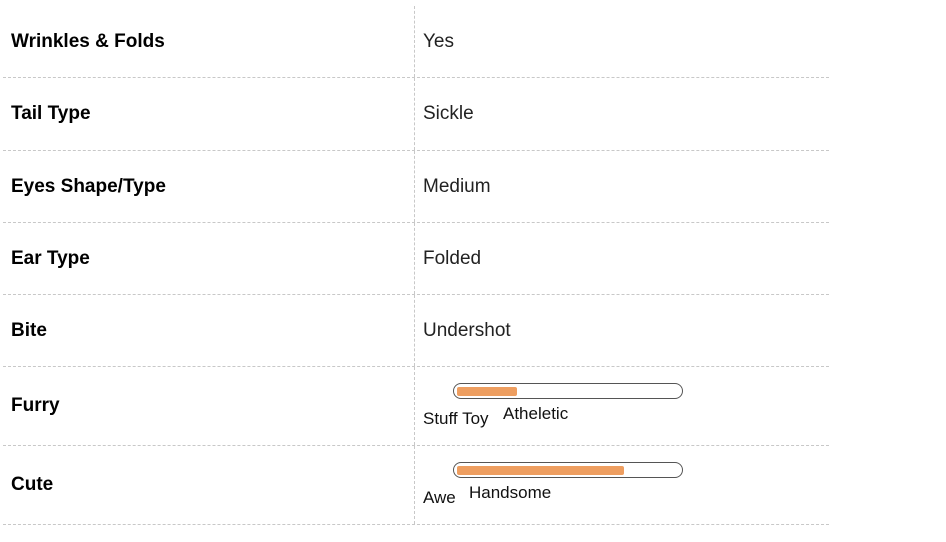 This screenshot has height=542, width=946. What do you see at coordinates (209, 41) in the screenshot?
I see `trait-label: Wrinkles & Folds` at bounding box center [209, 41].